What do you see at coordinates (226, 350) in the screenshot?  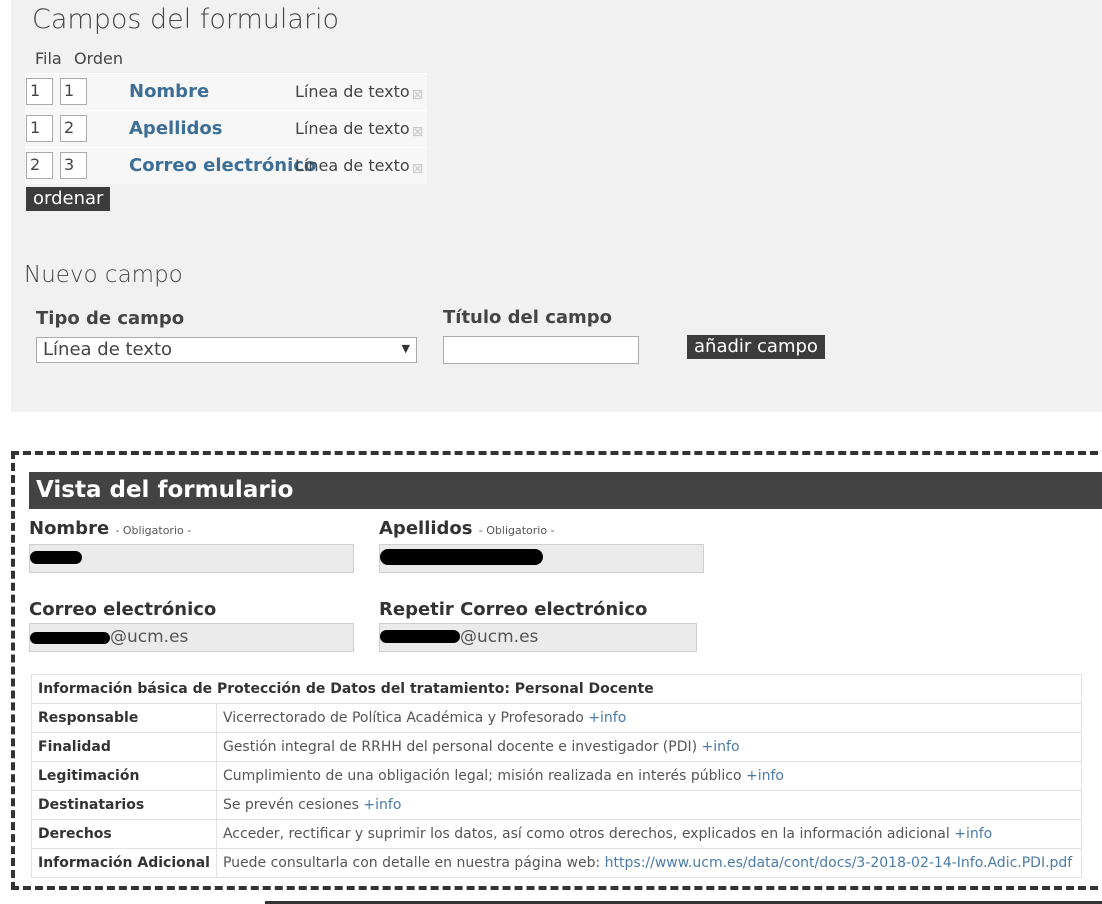 I see `field-type-select: Línea de texto ▼` at bounding box center [226, 350].